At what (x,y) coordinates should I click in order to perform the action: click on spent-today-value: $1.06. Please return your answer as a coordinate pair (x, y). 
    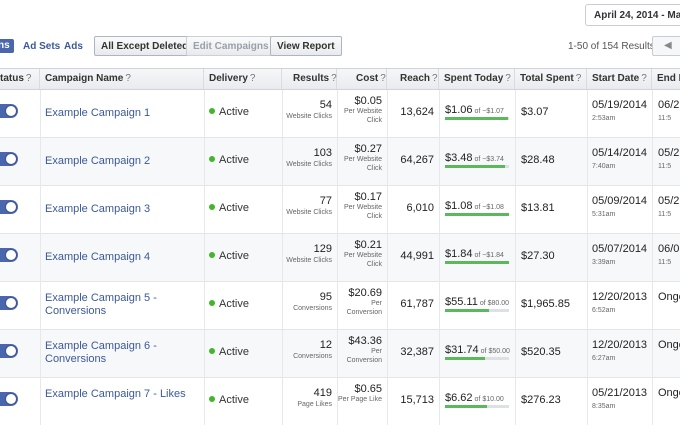
    Looking at the image, I should click on (459, 110).